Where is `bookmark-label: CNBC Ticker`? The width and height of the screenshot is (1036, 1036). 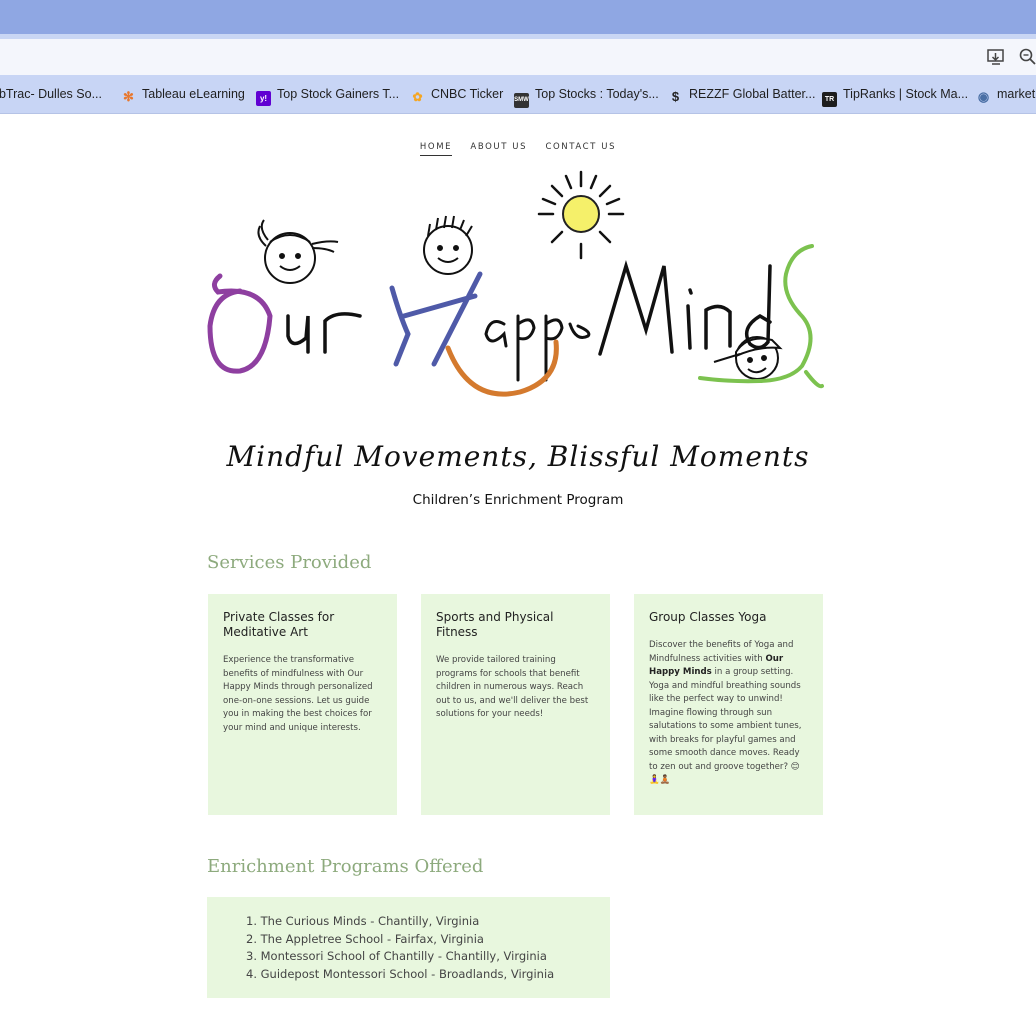 bookmark-label: CNBC Ticker is located at coordinates (467, 94).